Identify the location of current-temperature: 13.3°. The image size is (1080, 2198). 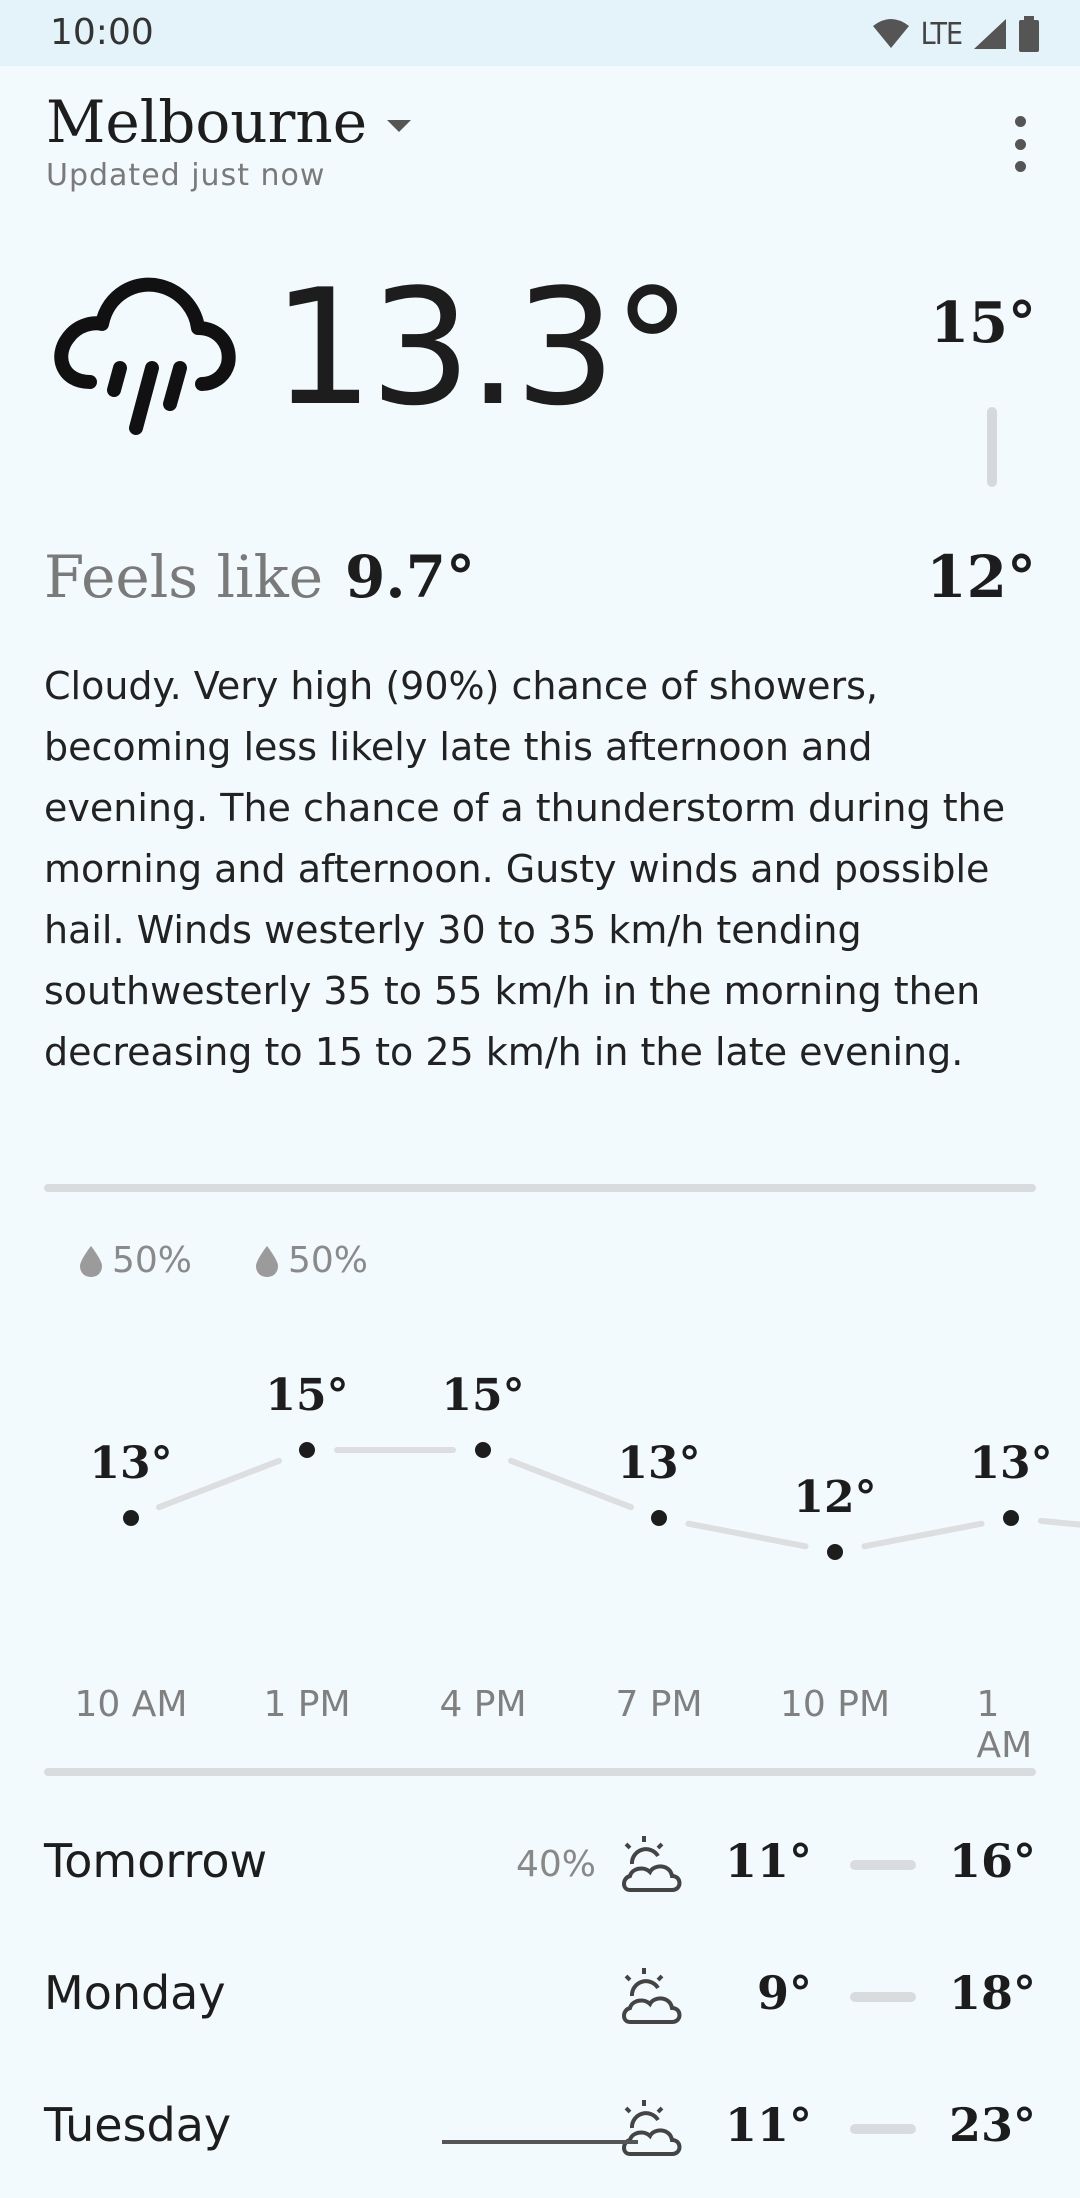
(482, 347).